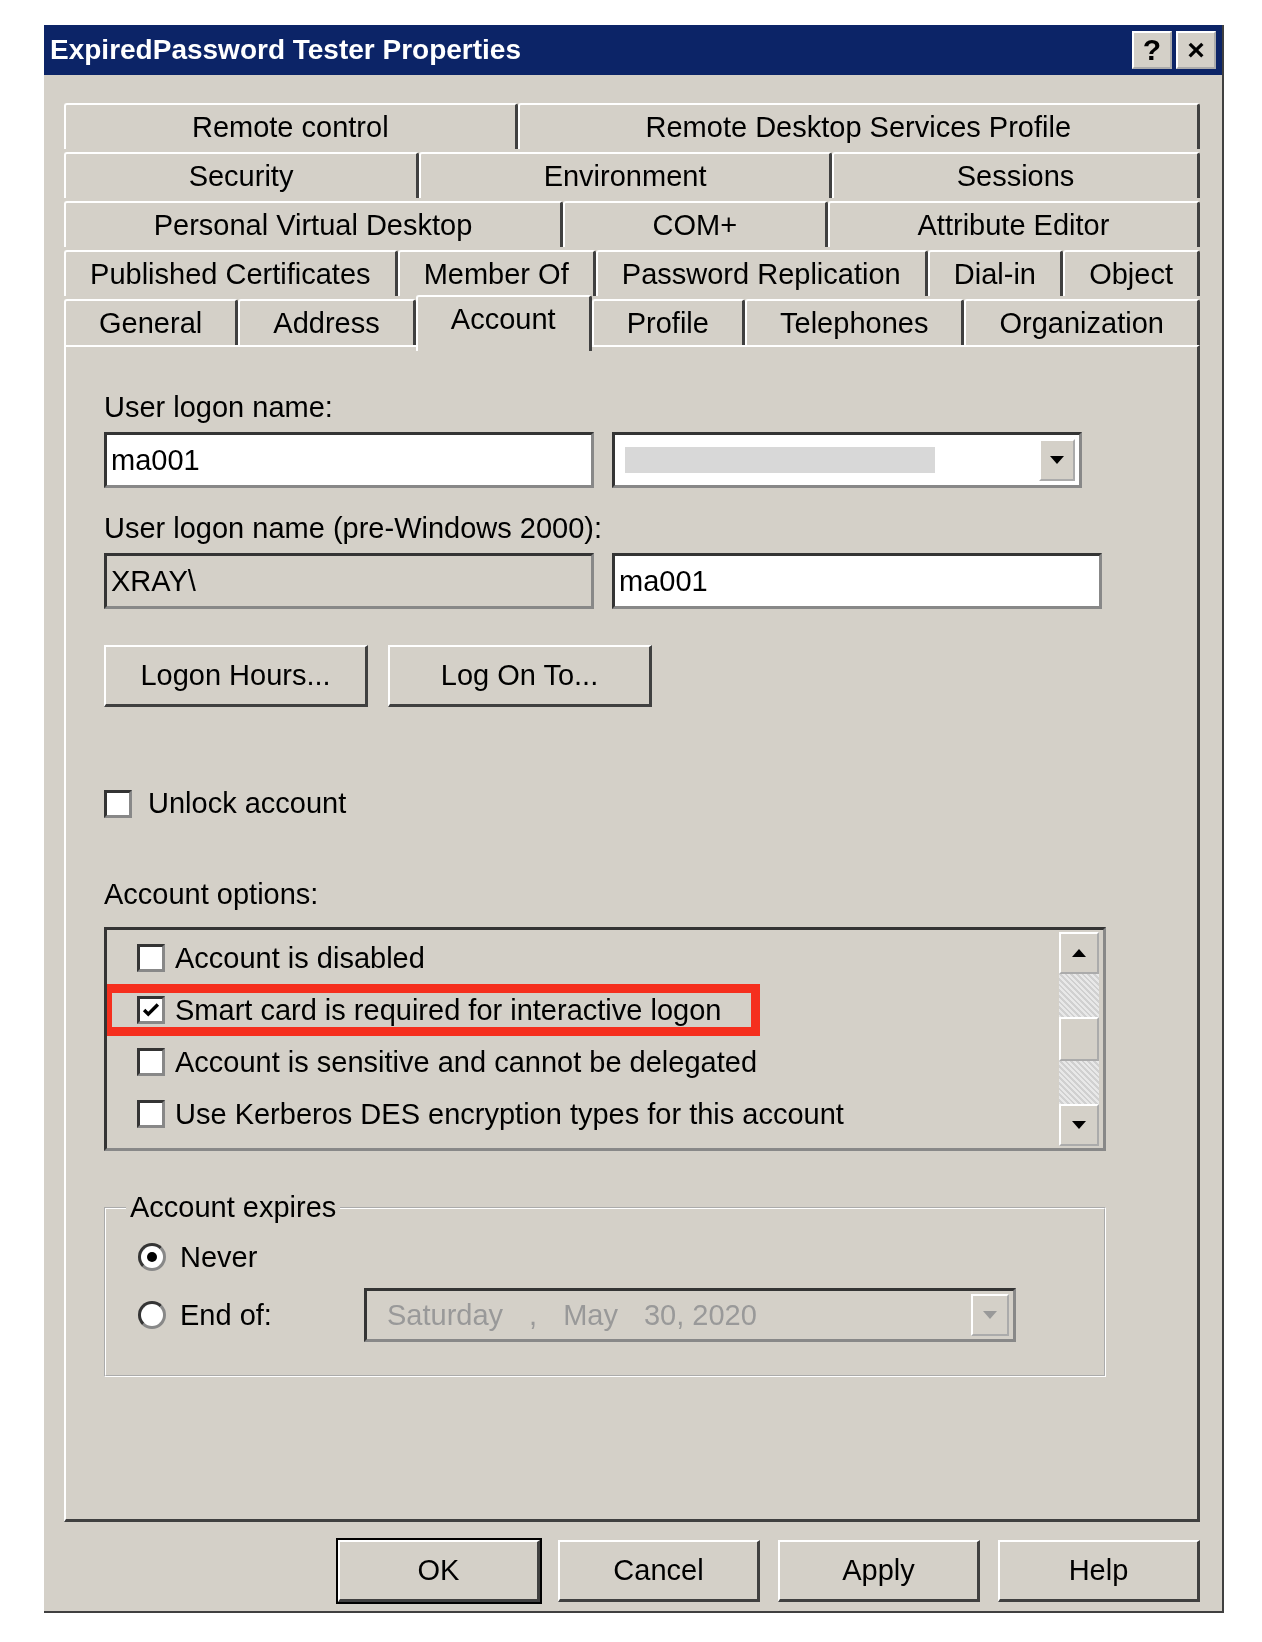 This screenshot has width=1262, height=1642. What do you see at coordinates (466, 1062) in the screenshot?
I see `option-label: Account is sensitive and cannot be delegated` at bounding box center [466, 1062].